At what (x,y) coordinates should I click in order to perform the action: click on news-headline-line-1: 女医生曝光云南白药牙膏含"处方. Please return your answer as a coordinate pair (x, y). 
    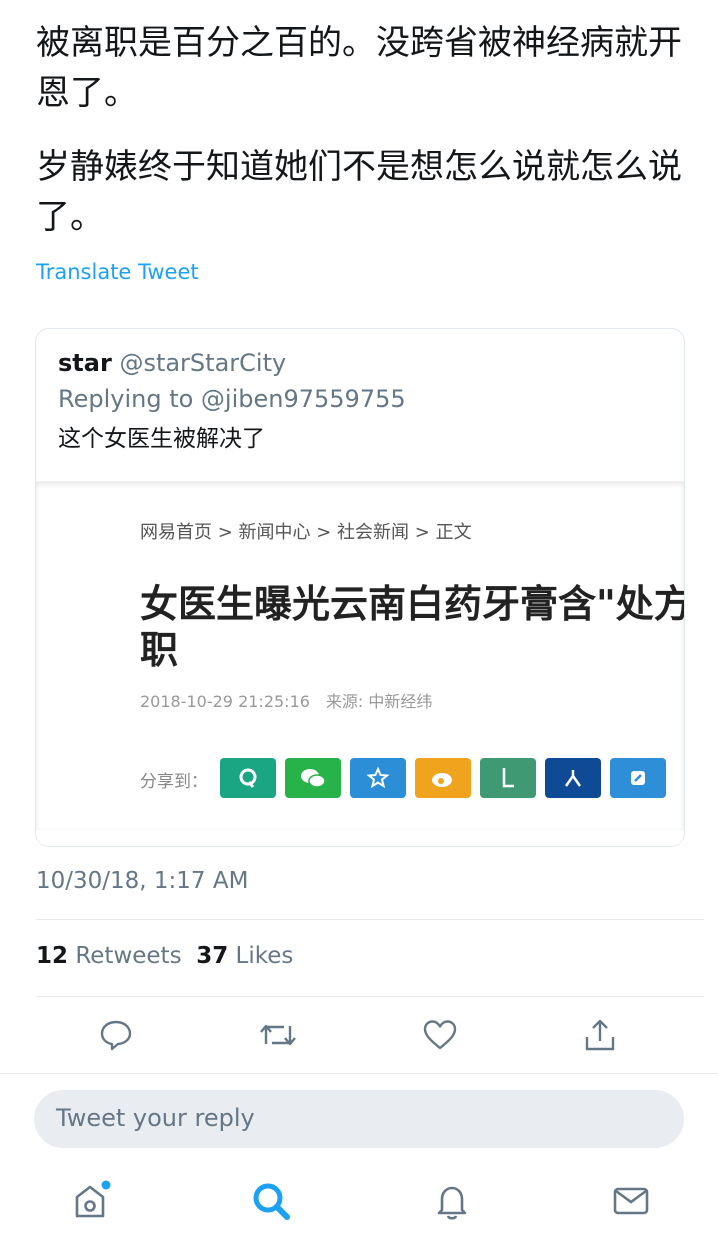
    Looking at the image, I should click on (412, 604).